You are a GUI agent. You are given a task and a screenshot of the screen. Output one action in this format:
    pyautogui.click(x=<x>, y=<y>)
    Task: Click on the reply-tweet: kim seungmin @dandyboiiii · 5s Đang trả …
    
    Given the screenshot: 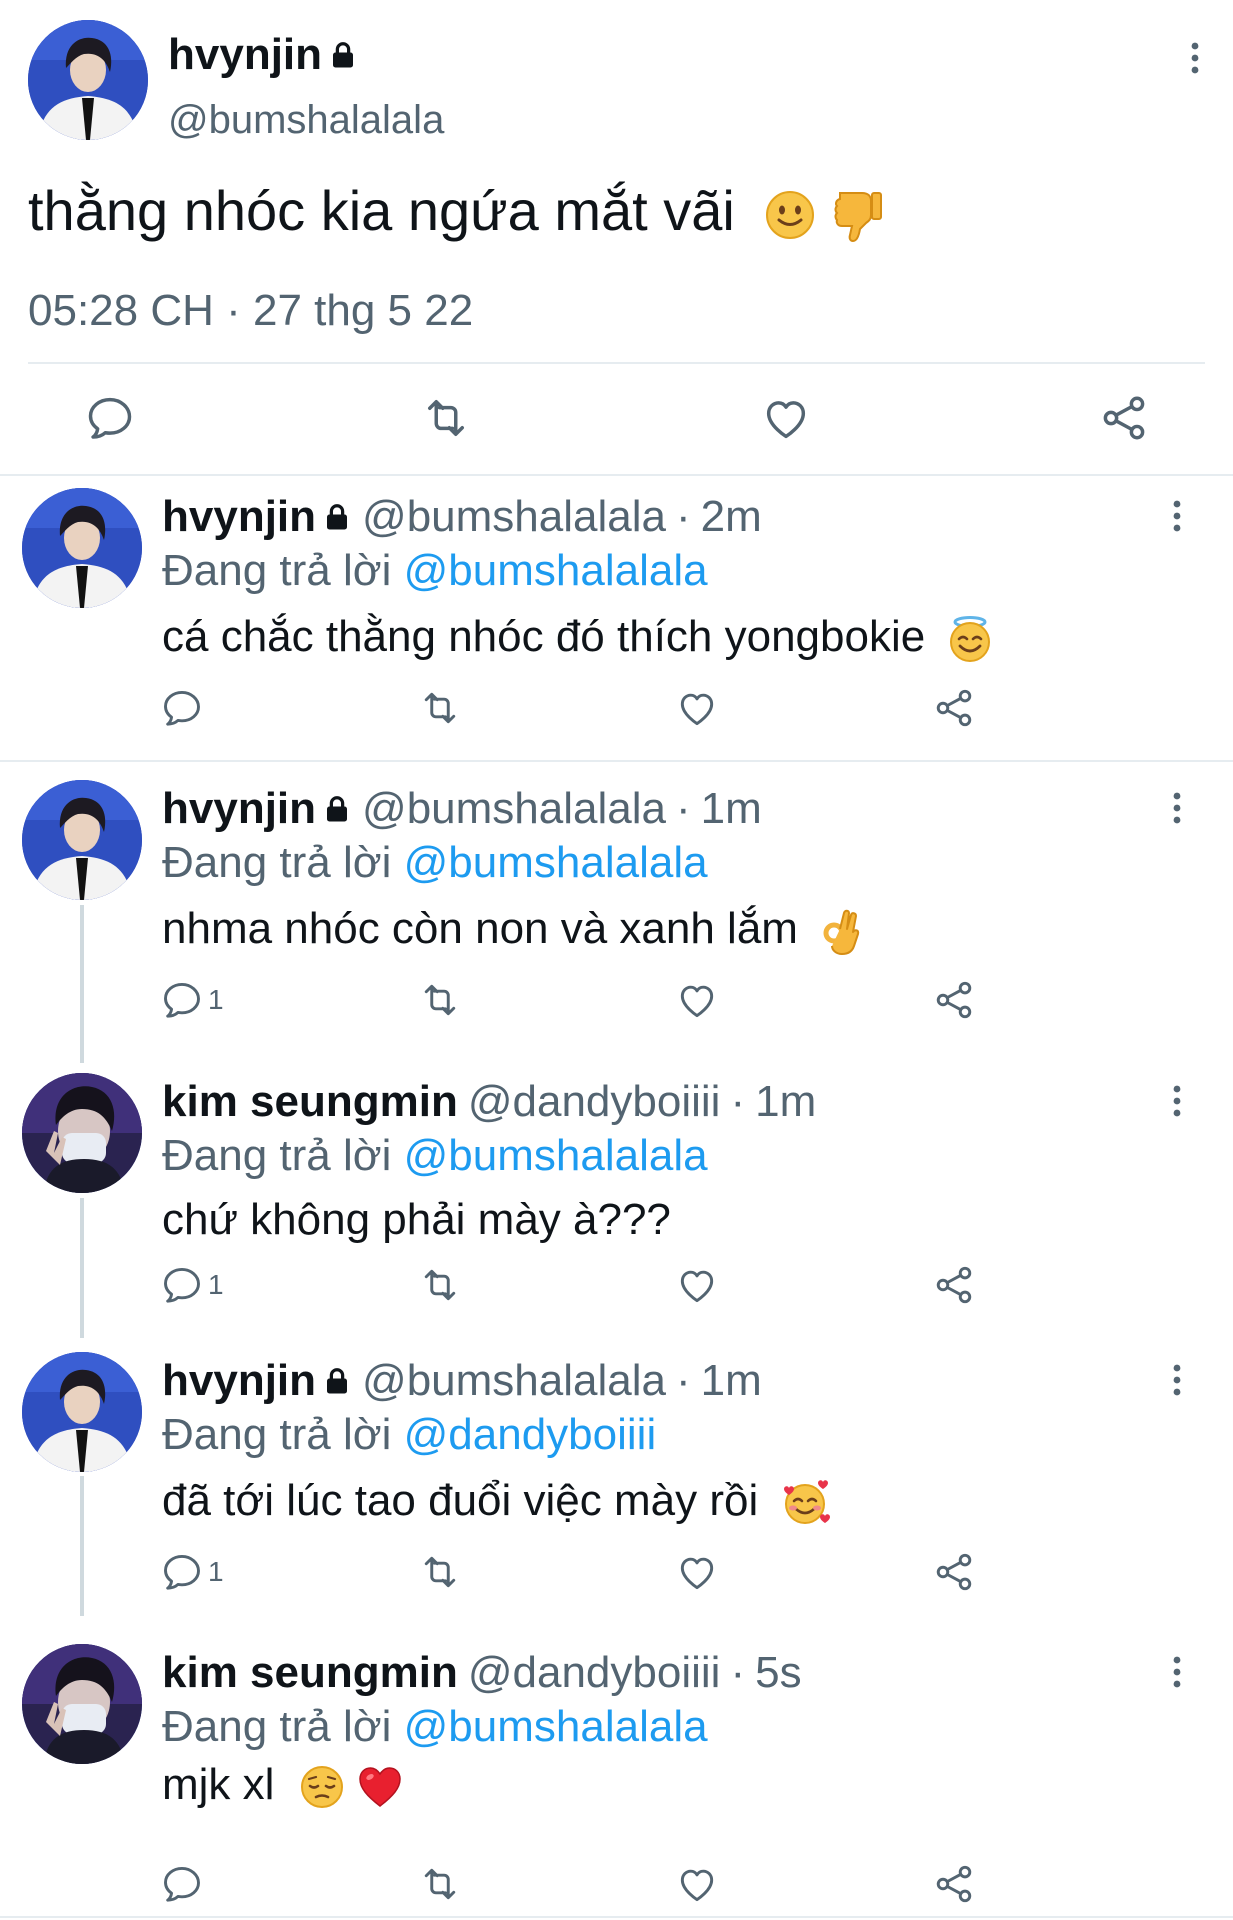 What is the action you would take?
    pyautogui.click(x=616, y=1774)
    